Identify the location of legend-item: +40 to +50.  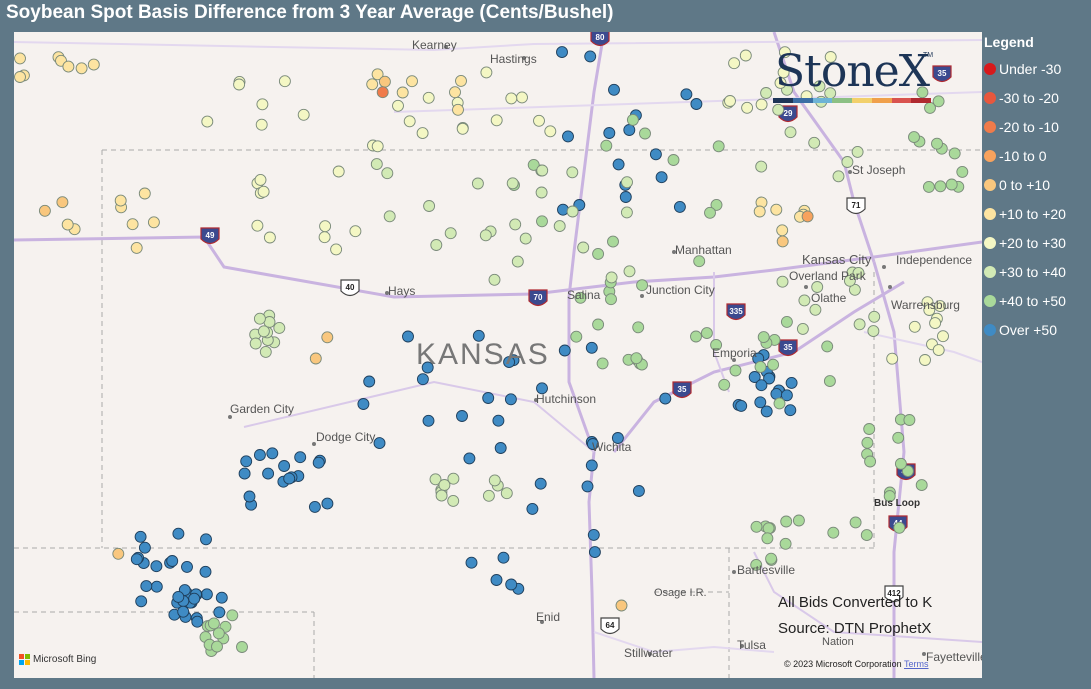
(1036, 300).